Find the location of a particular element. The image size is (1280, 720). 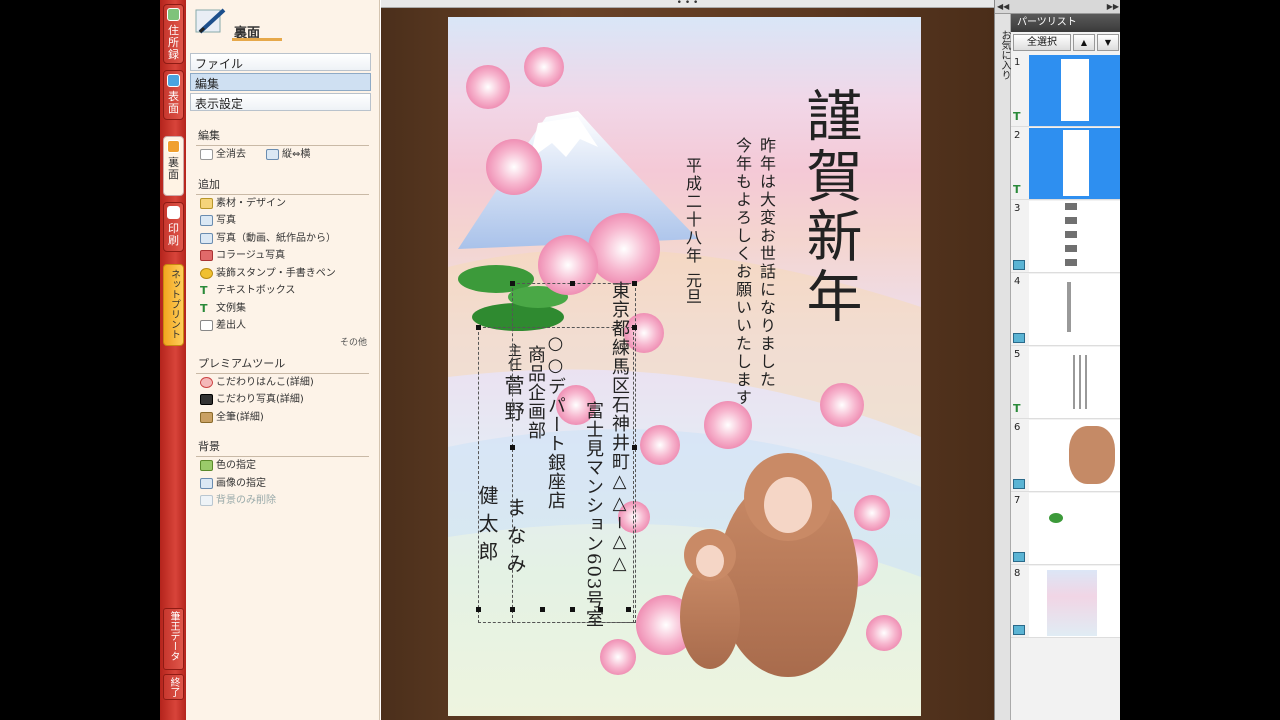

select-all-button: 全選択 is located at coordinates (1042, 42).